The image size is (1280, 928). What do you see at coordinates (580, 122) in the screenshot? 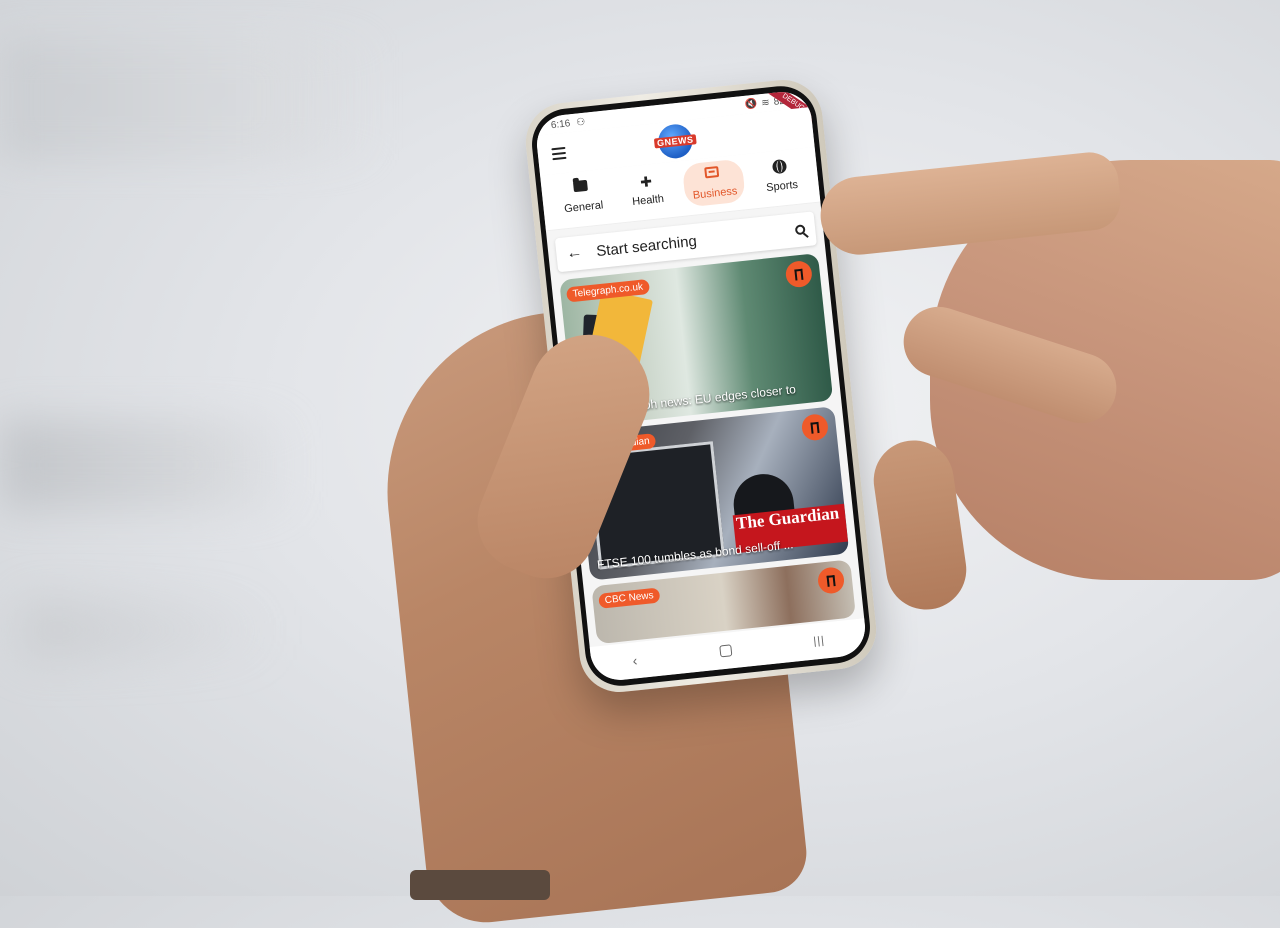
I see `notification-icon: ⚇` at bounding box center [580, 122].